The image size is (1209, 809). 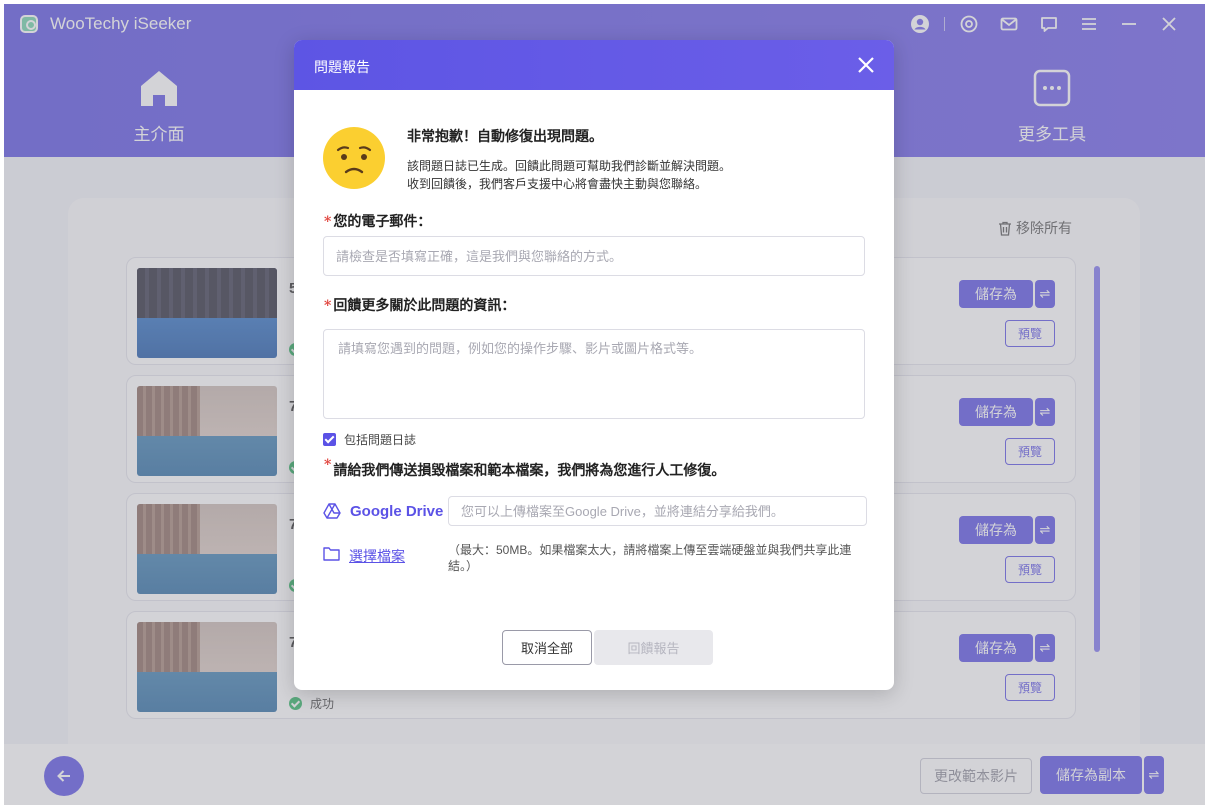 I want to click on dialog-header: 問題報告, so click(x=594, y=65).